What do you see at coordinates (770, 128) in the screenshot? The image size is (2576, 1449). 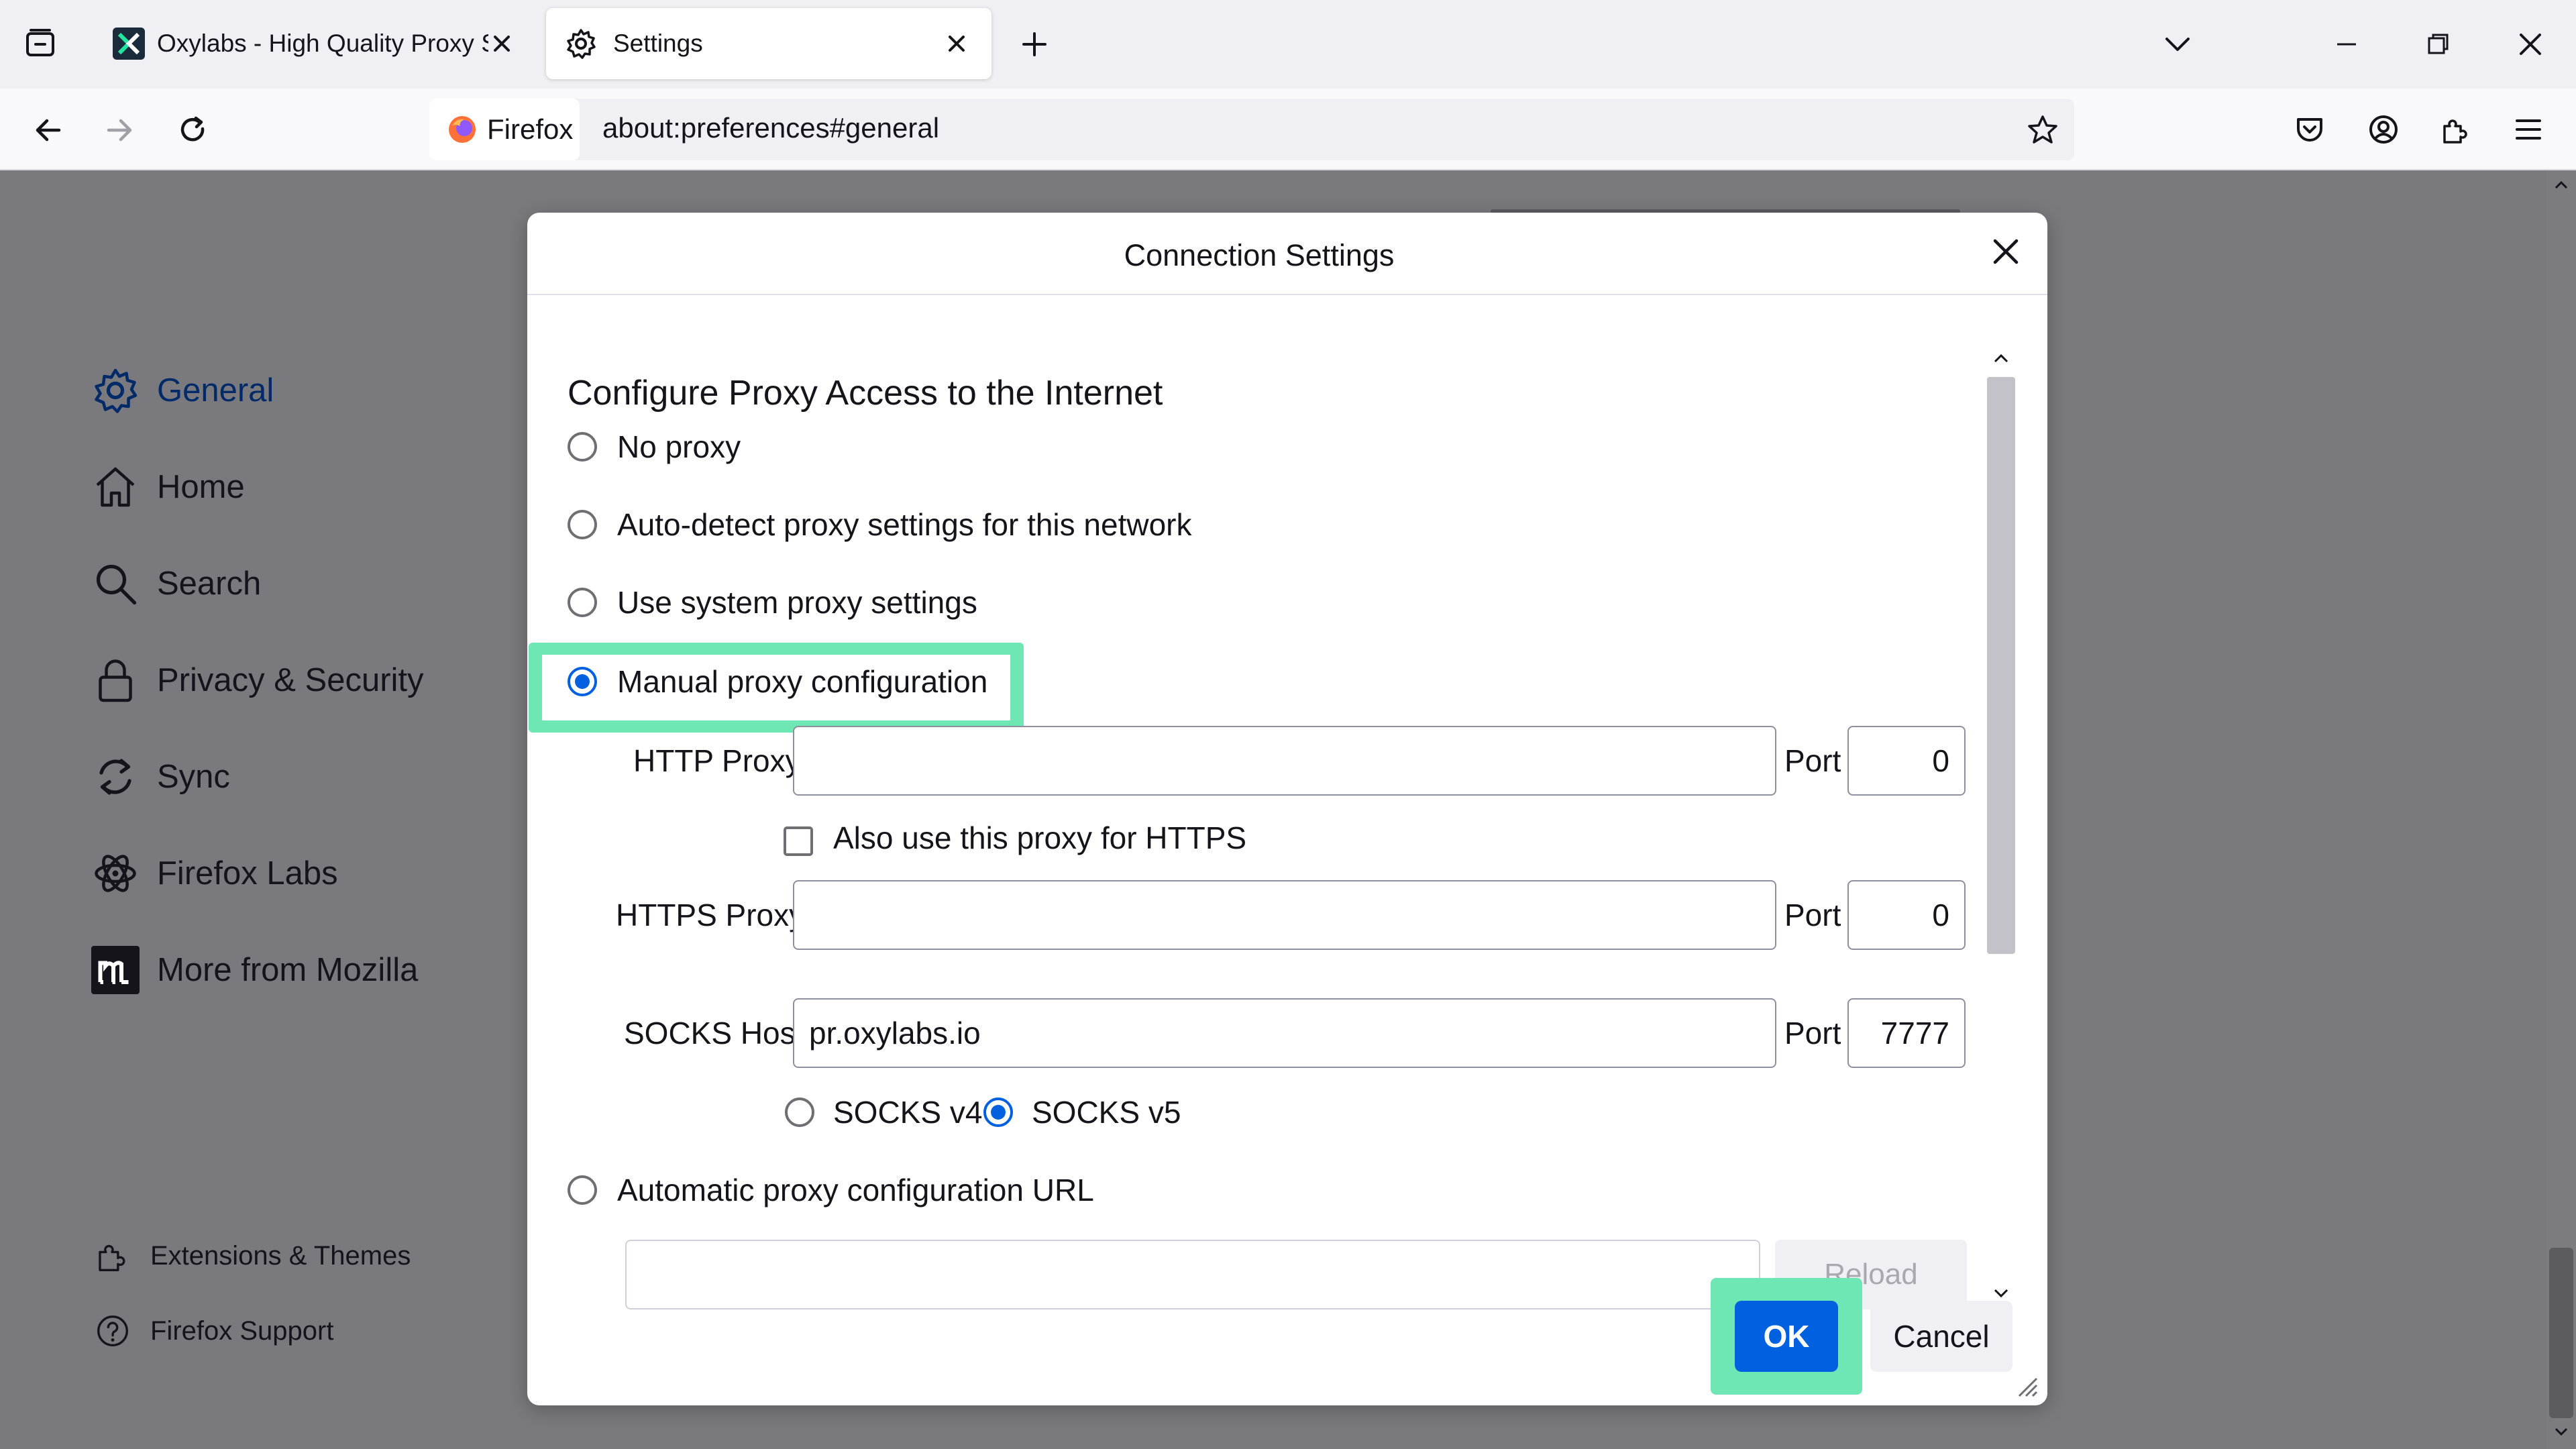 I see `url-text: about:preferences#general` at bounding box center [770, 128].